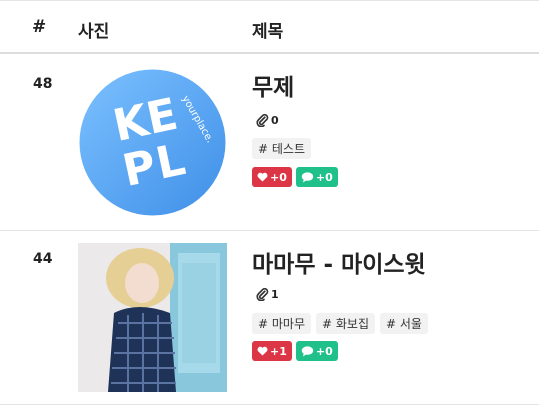 Image resolution: width=539 pixels, height=413 pixels. I want to click on badge-group: +1 +0, so click(295, 351).